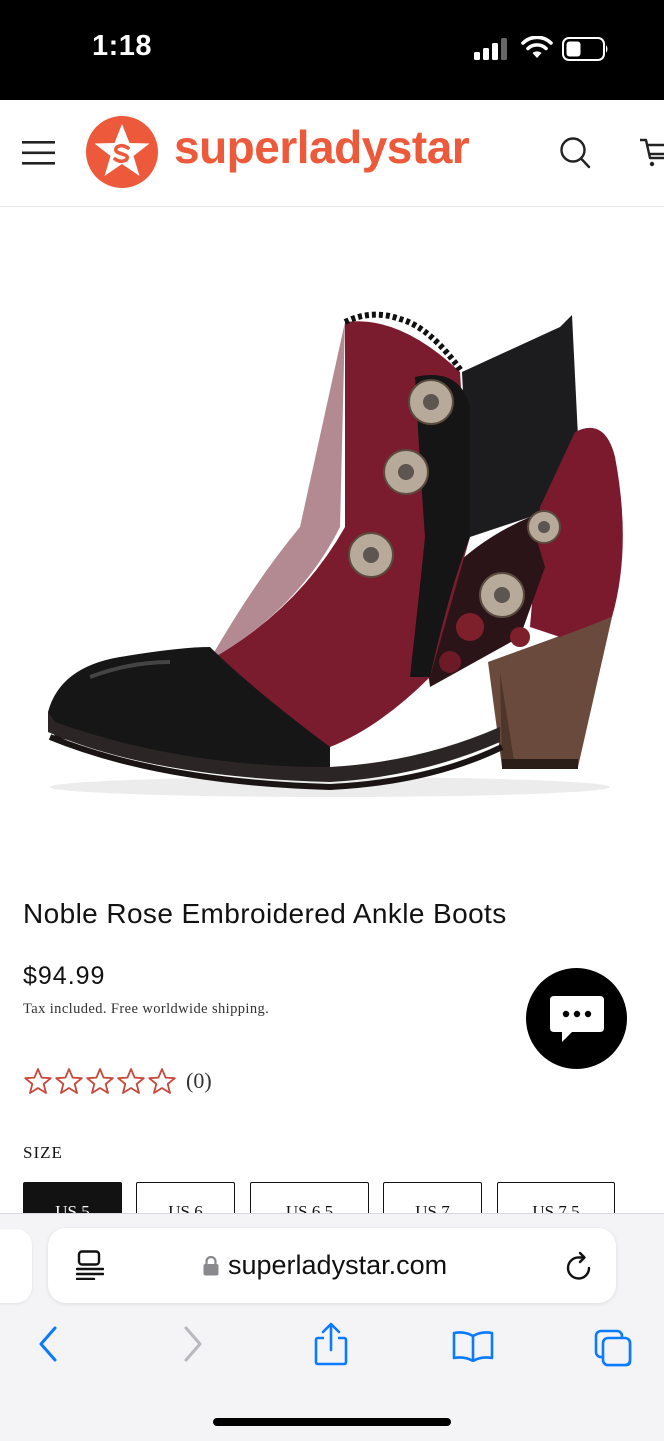 The height and width of the screenshot is (1441, 664). What do you see at coordinates (556, 1197) in the screenshot?
I see `size-option-us-7-5: US 7.5` at bounding box center [556, 1197].